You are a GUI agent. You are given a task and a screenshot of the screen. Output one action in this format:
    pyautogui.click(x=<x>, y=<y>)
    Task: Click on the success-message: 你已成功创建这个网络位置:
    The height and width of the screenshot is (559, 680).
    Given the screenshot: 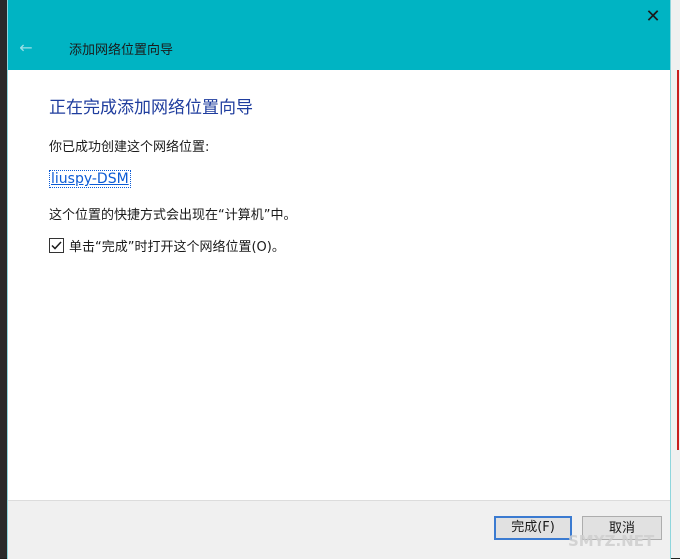 What is the action you would take?
    pyautogui.click(x=129, y=147)
    